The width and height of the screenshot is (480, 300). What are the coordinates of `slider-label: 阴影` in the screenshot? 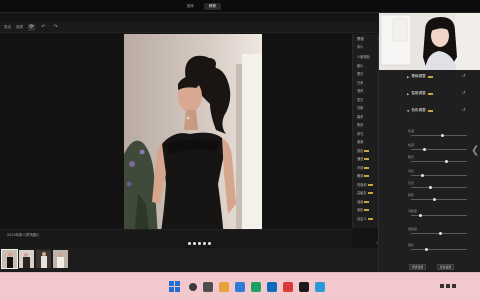 It's located at (411, 195).